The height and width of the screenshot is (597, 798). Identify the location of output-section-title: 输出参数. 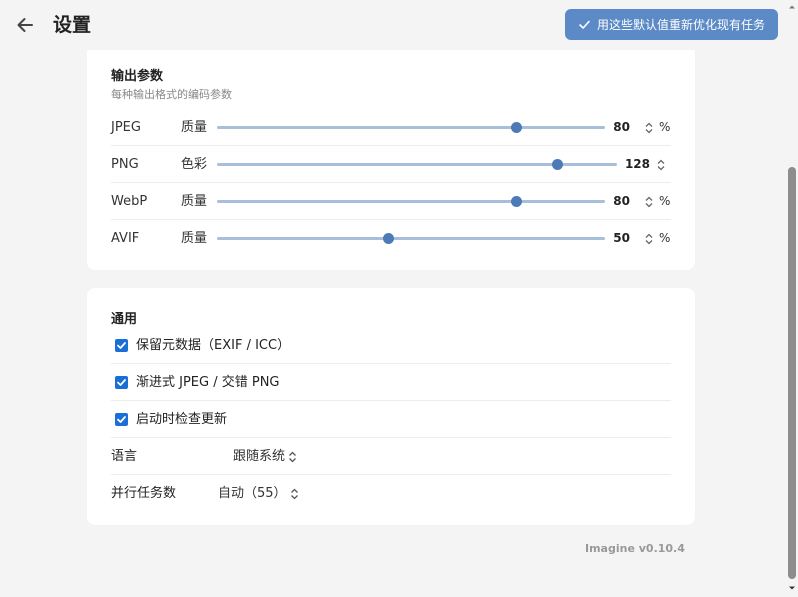
(137, 76).